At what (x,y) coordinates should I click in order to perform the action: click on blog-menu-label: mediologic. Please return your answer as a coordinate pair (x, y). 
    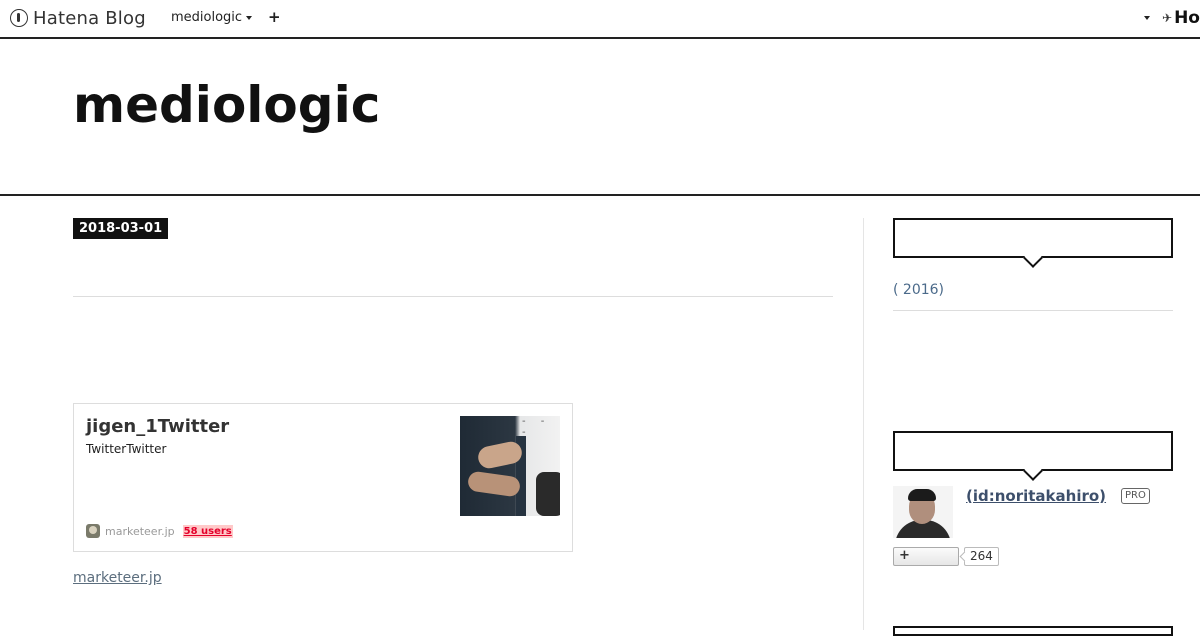
    Looking at the image, I should click on (207, 17).